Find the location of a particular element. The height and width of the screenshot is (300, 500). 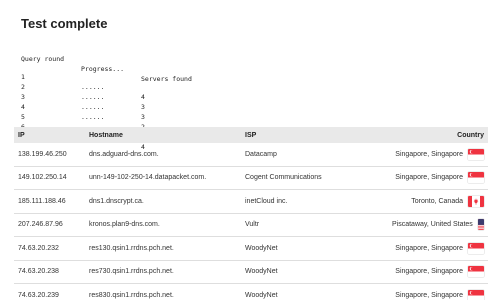

united-states-flag-icon is located at coordinates (480, 225).